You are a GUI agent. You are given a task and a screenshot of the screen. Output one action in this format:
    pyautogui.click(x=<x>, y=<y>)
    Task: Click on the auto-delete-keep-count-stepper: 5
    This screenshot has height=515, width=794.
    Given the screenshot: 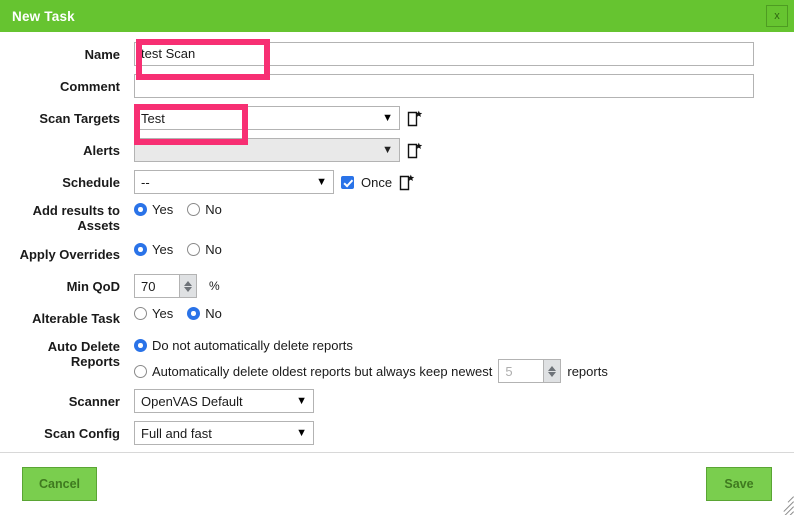 What is the action you would take?
    pyautogui.click(x=530, y=371)
    